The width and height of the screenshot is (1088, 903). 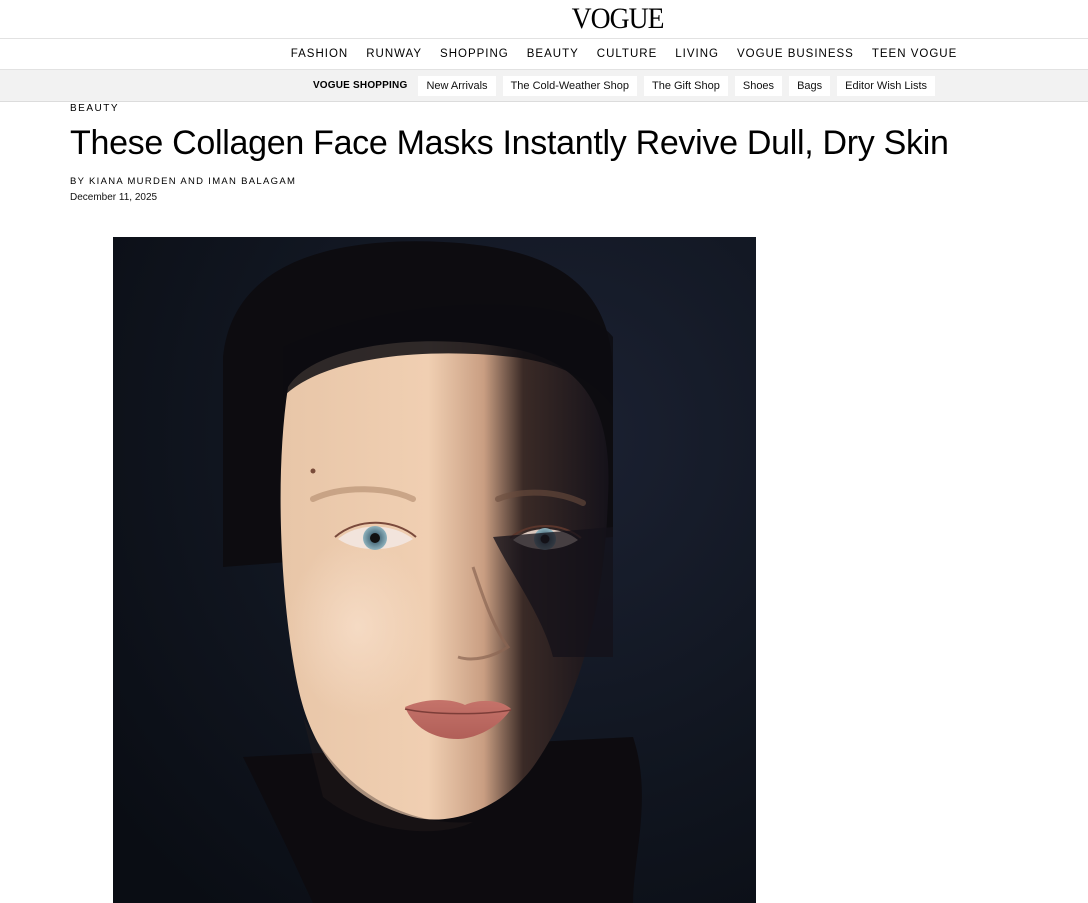 I want to click on nav-living: LIVING, so click(x=697, y=54).